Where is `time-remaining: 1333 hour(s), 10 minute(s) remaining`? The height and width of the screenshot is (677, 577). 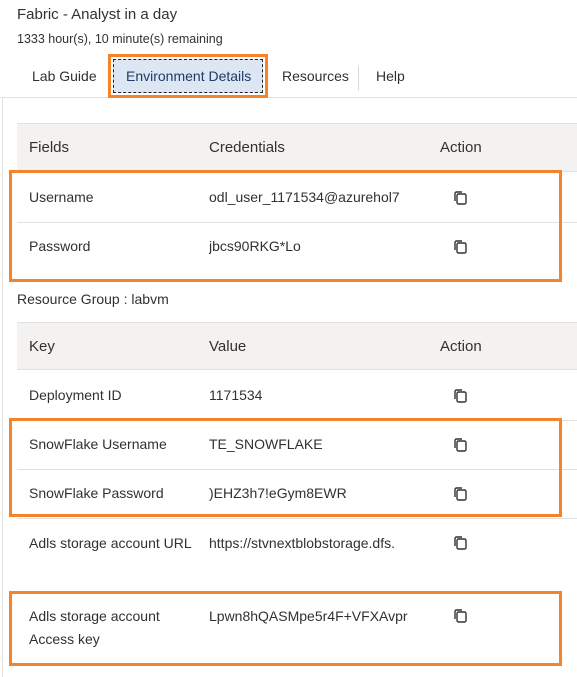
time-remaining: 1333 hour(s), 10 minute(s) remaining is located at coordinates (120, 39).